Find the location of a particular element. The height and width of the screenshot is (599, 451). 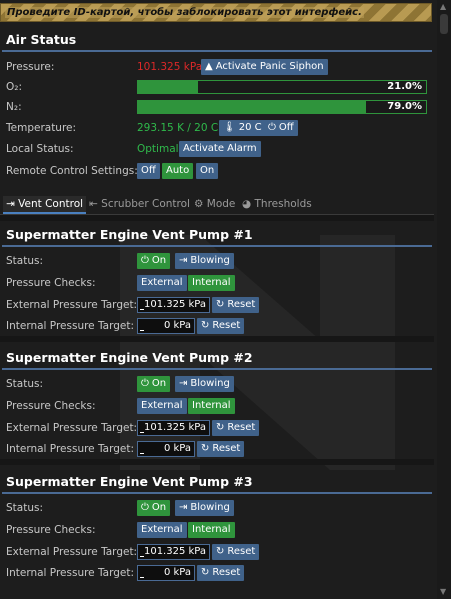

section-divider is located at coordinates (217, 462).